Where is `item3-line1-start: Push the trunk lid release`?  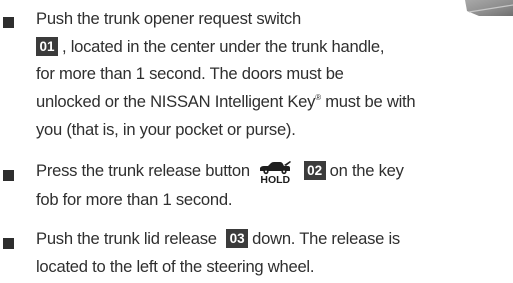 item3-line1-start: Push the trunk lid release is located at coordinates (126, 238).